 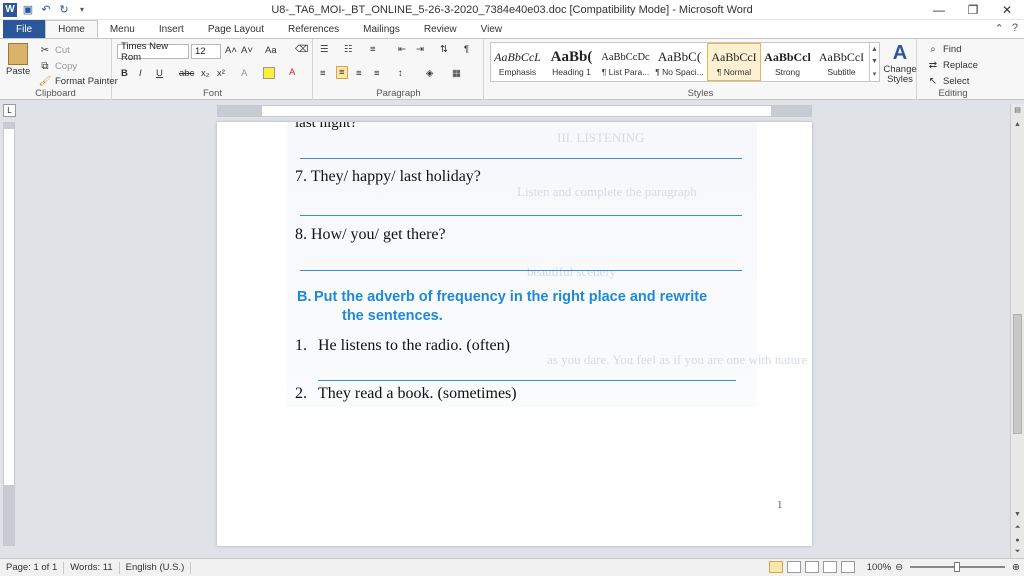 I want to click on shading-icon: ◈, so click(x=429, y=73).